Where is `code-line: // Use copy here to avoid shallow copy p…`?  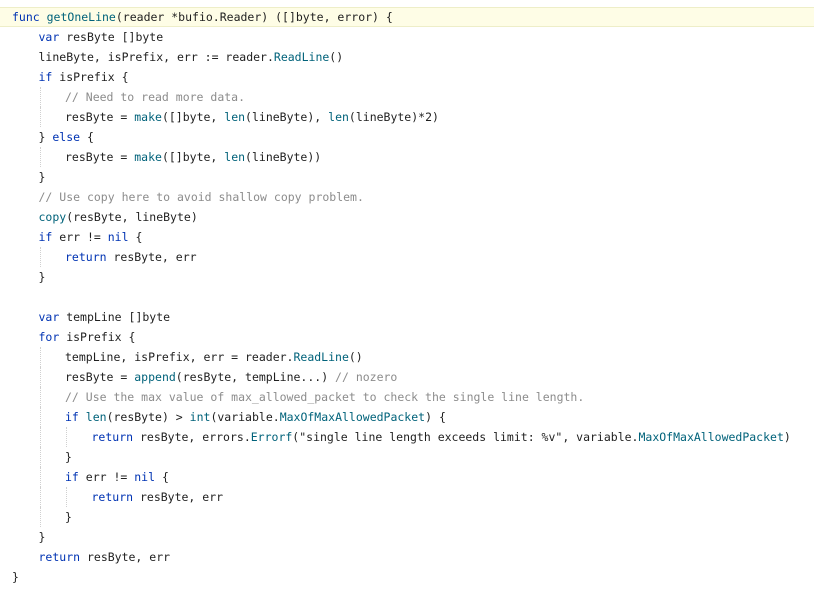
code-line: // Use copy here to avoid shallow copy p… is located at coordinates (407, 197).